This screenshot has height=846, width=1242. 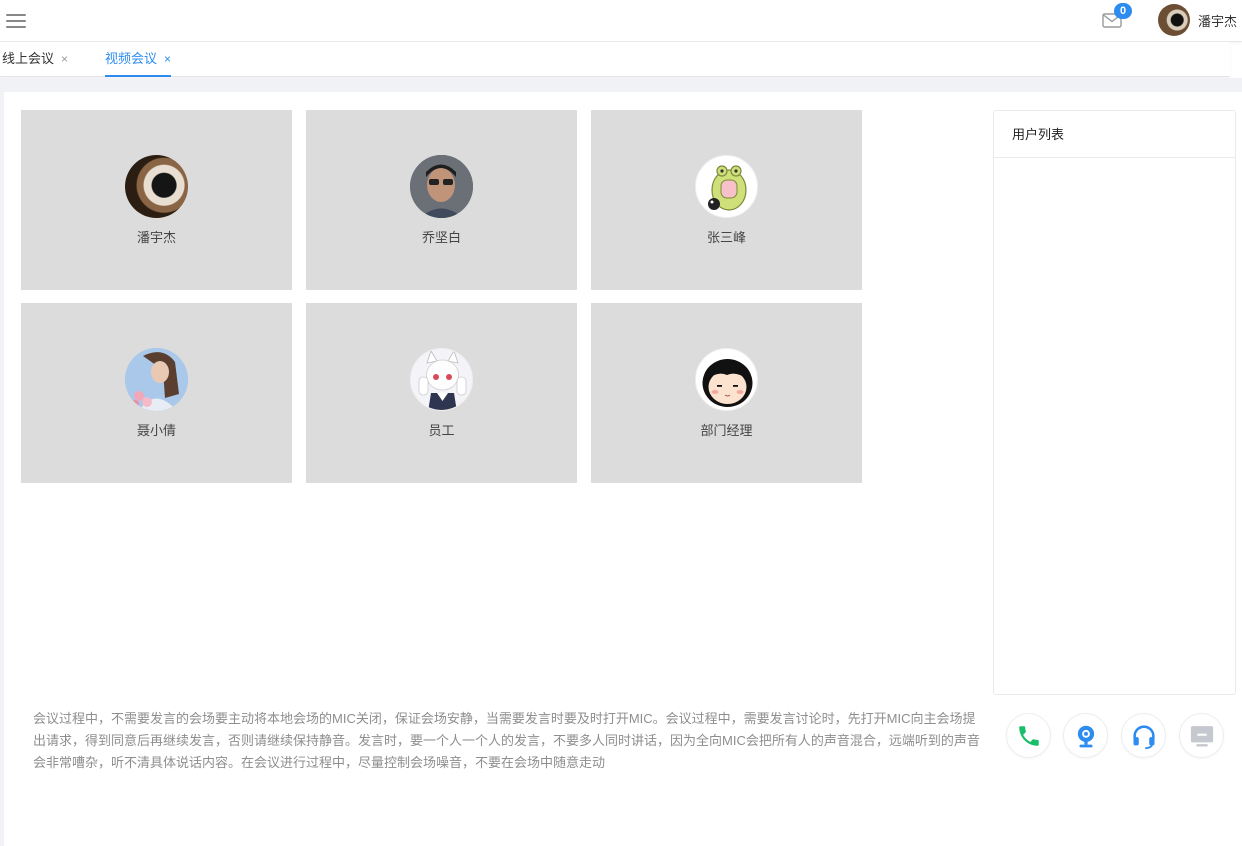 What do you see at coordinates (1114, 134) in the screenshot?
I see `user-list-title: 用户列表` at bounding box center [1114, 134].